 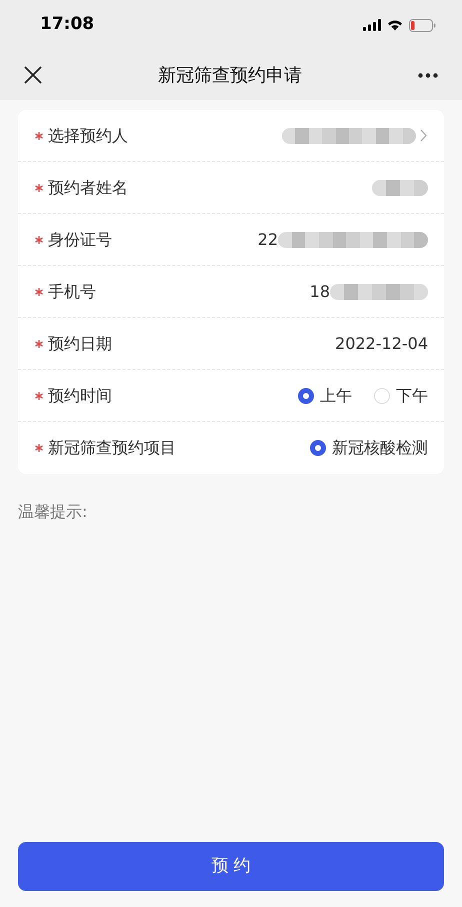 I want to click on field-label: 预约时间, so click(x=80, y=395).